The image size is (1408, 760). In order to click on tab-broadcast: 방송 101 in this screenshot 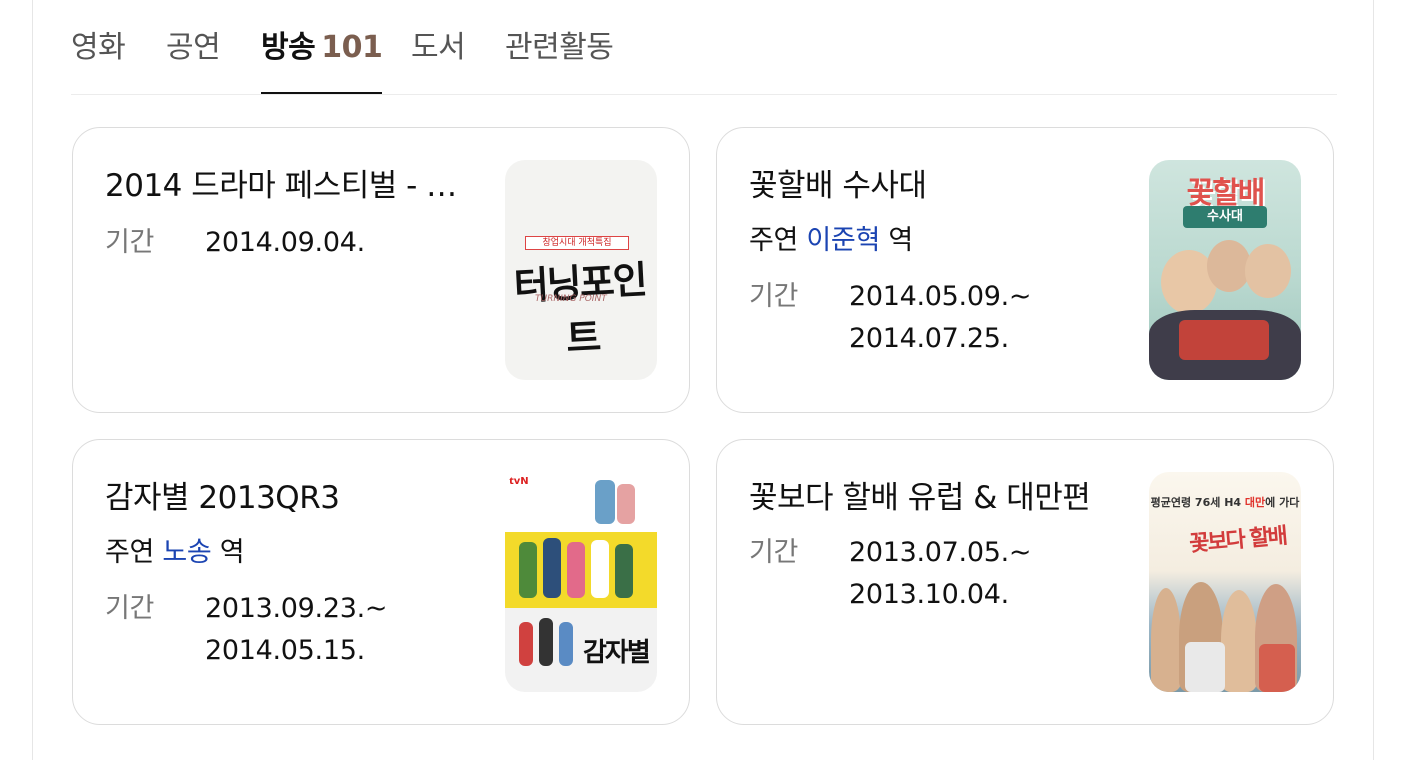, I will do `click(322, 60)`.